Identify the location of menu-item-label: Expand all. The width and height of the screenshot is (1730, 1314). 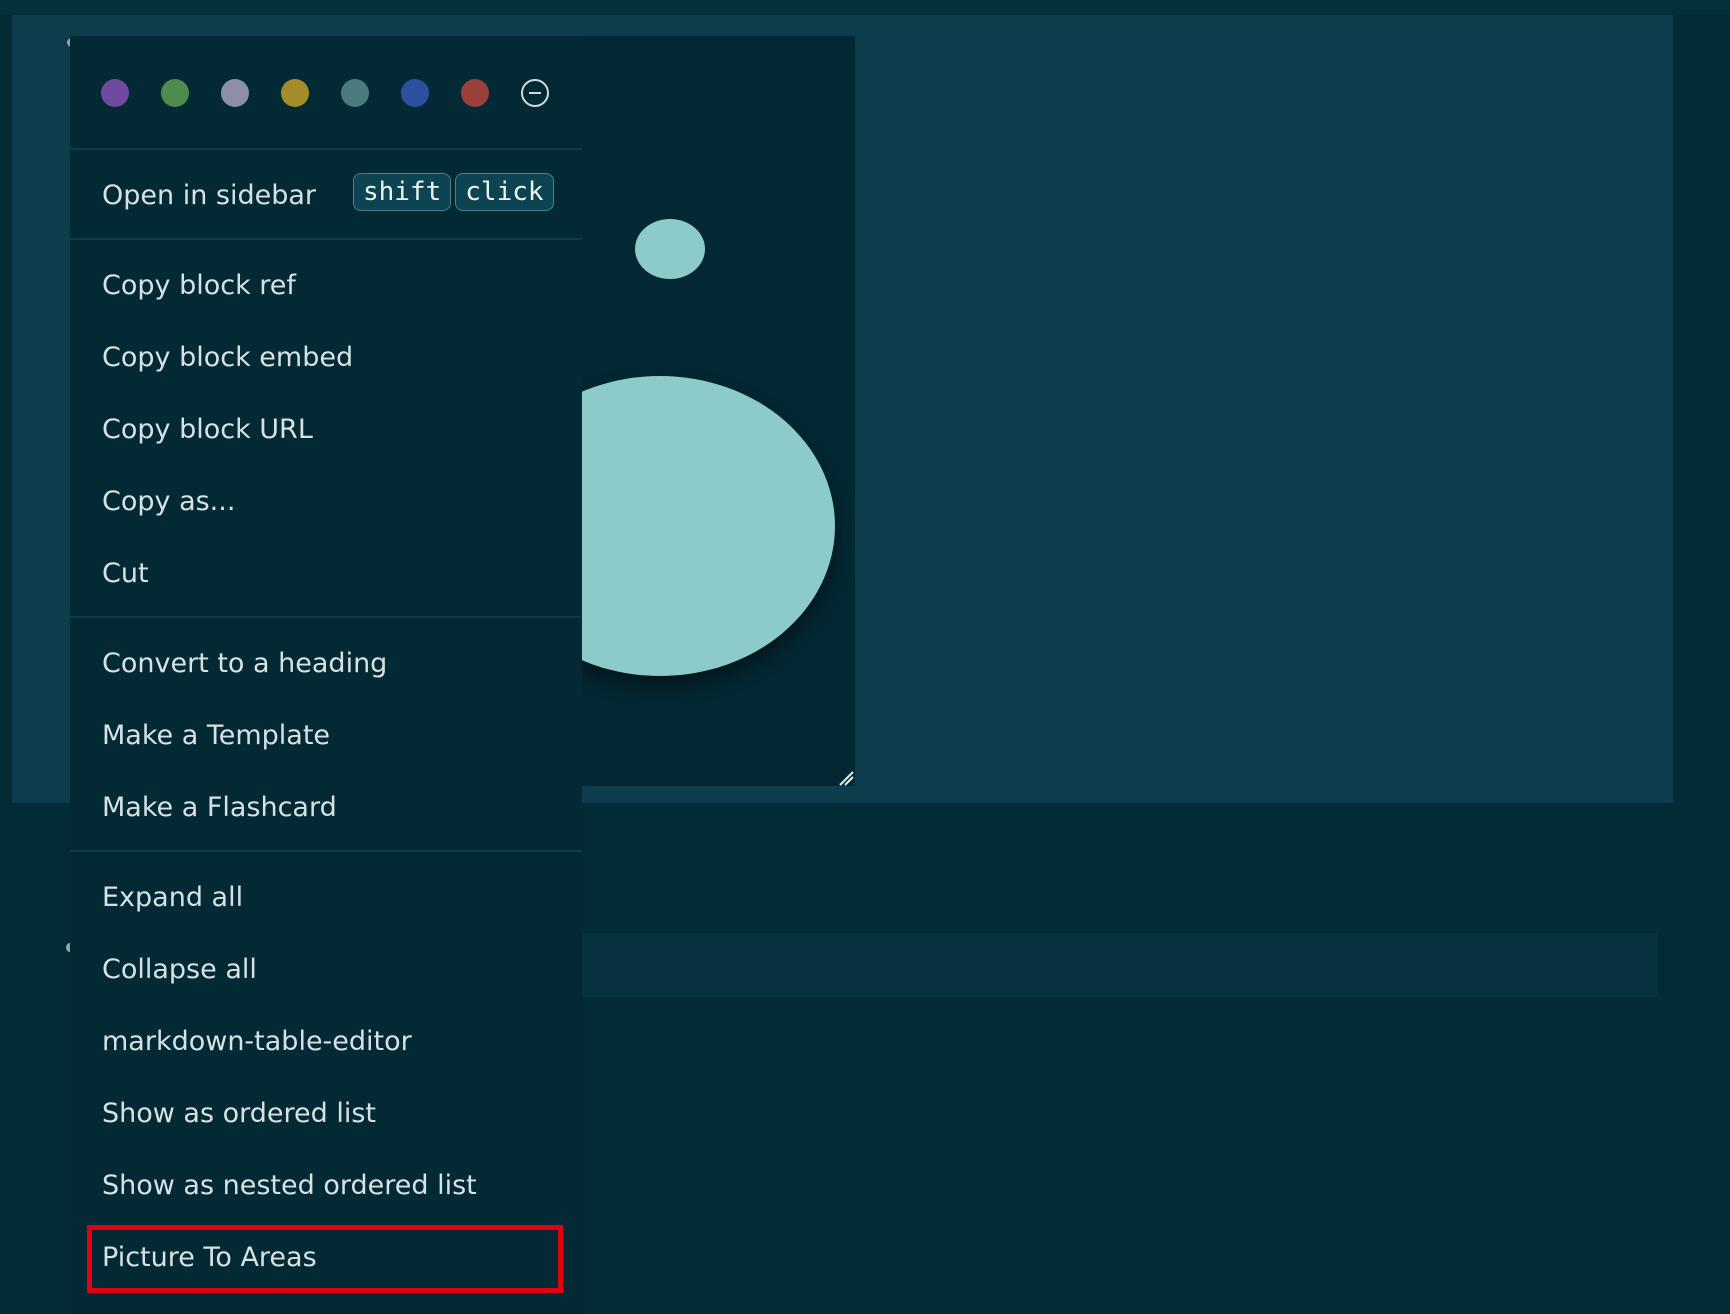
(173, 897).